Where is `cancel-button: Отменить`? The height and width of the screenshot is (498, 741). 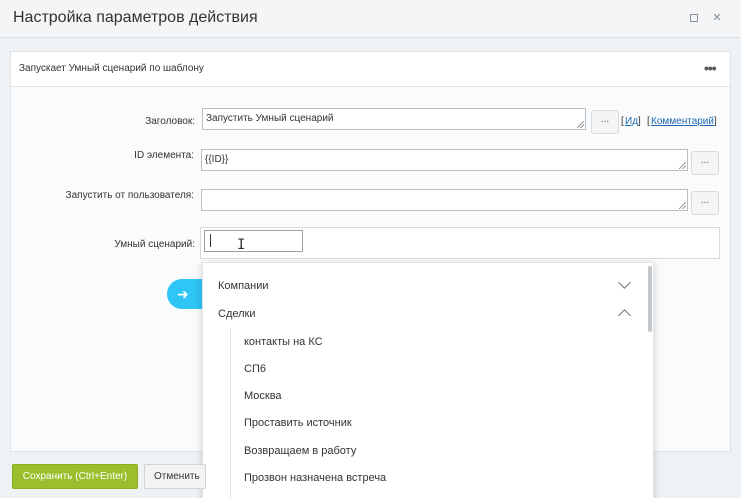
cancel-button: Отменить is located at coordinates (175, 476).